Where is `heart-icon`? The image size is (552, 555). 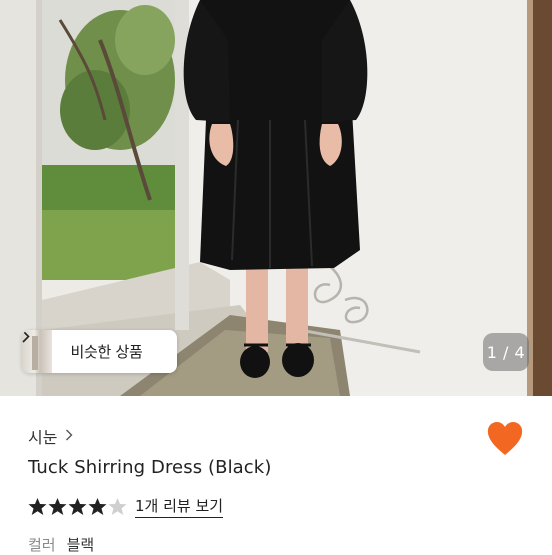 heart-icon is located at coordinates (505, 438).